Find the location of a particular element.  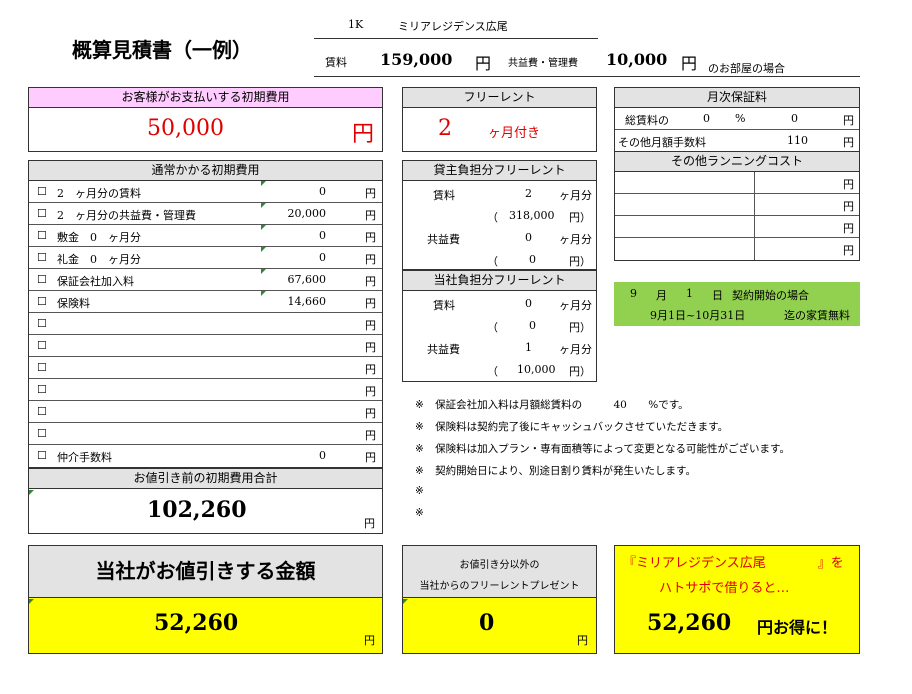

room-layout: 1K is located at coordinates (356, 24).